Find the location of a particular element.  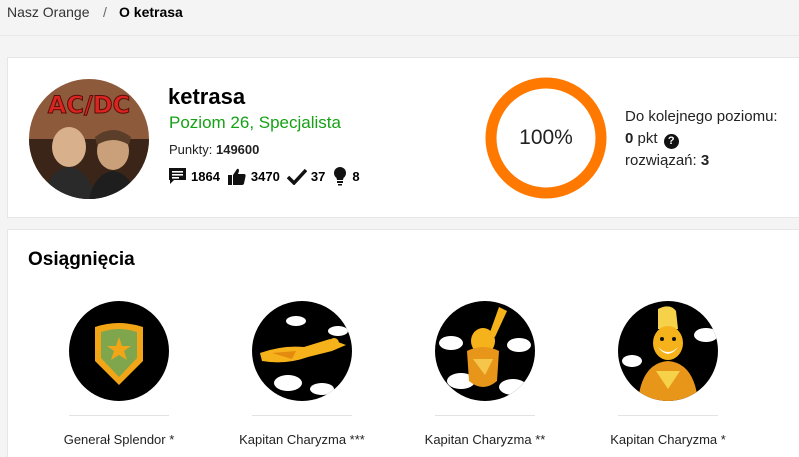

next-level-solved: rozwiązań: 3 is located at coordinates (701, 161).